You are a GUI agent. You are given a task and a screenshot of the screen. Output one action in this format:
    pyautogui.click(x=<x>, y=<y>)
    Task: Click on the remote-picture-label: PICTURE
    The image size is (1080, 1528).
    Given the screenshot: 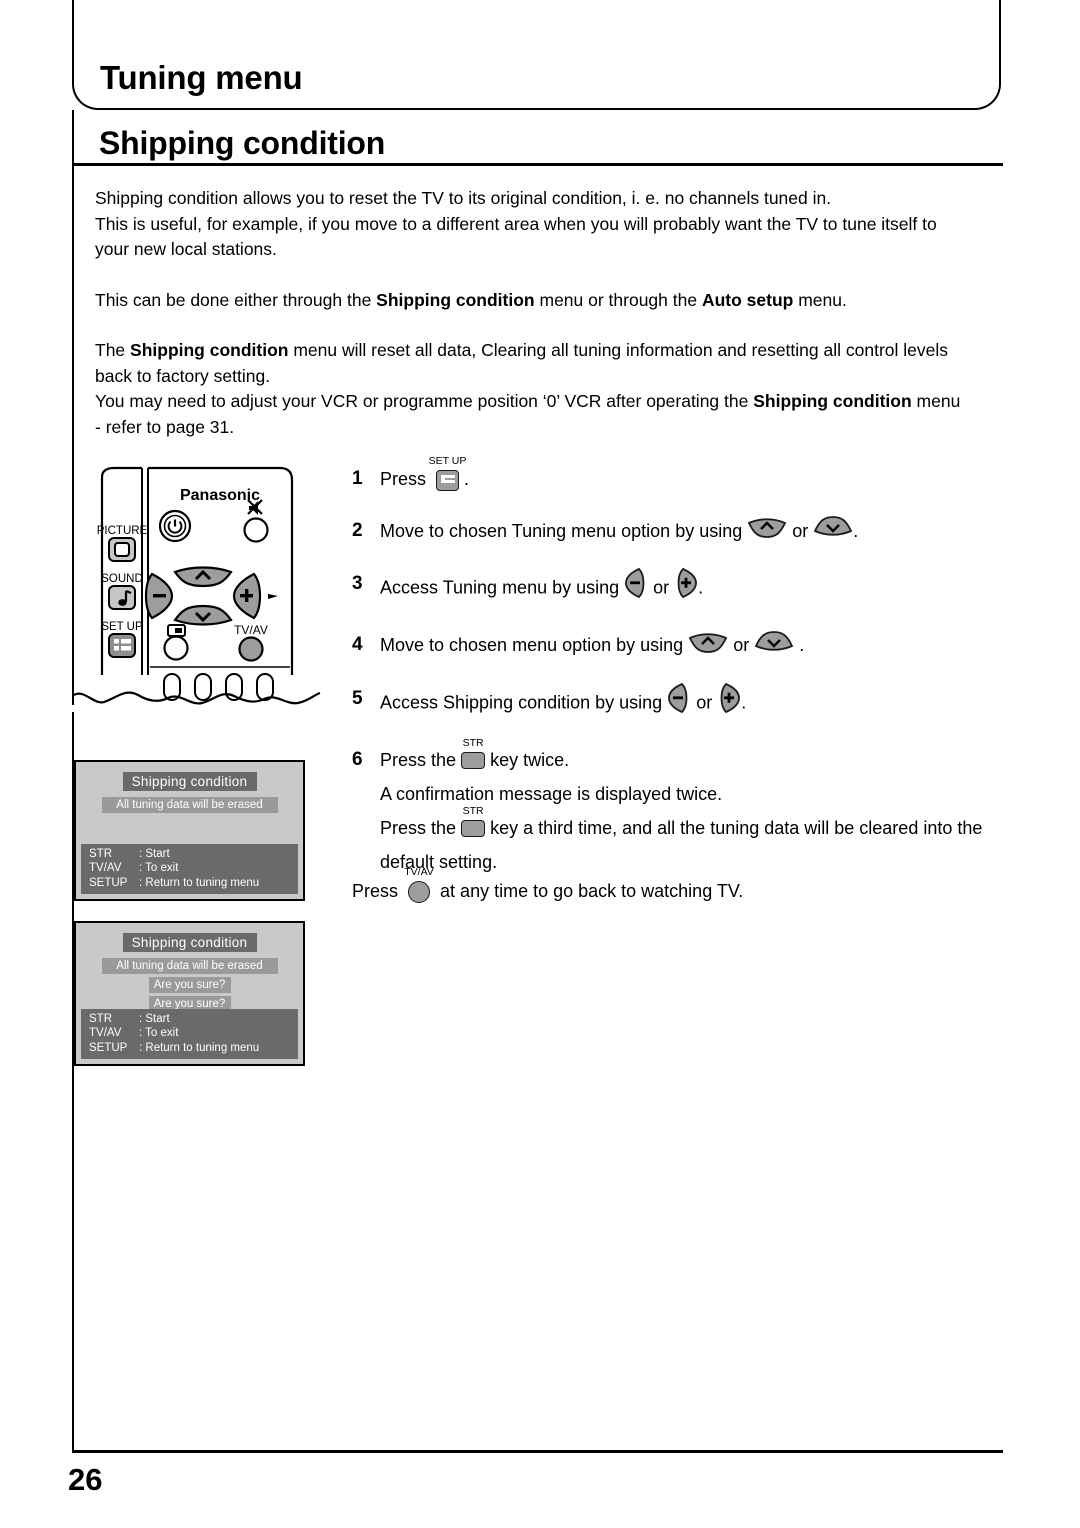 What is the action you would take?
    pyautogui.click(x=122, y=531)
    